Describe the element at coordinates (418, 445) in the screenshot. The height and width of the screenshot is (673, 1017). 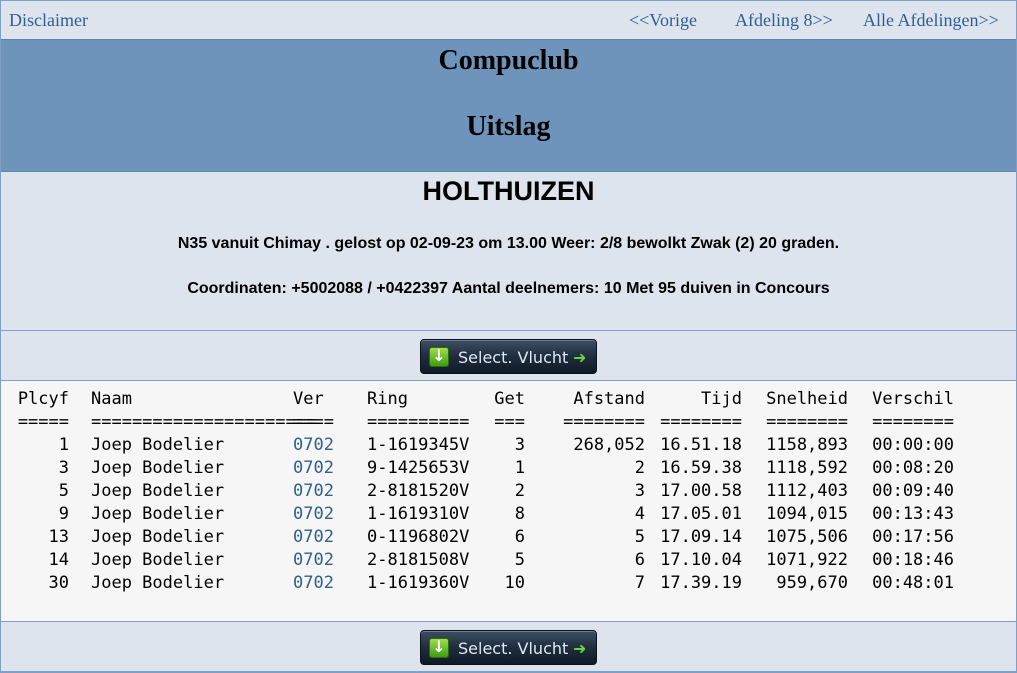
I see `cell-ring: 1-1619345V` at that location.